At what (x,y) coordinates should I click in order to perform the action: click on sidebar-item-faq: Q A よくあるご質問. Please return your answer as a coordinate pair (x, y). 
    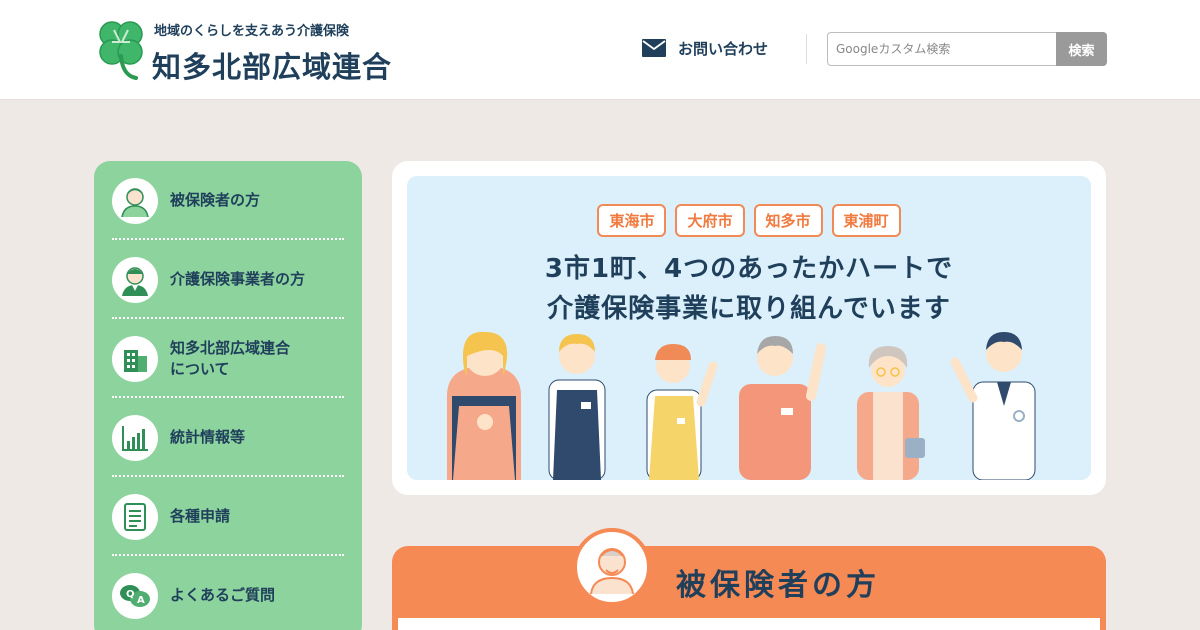
    Looking at the image, I should click on (228, 593).